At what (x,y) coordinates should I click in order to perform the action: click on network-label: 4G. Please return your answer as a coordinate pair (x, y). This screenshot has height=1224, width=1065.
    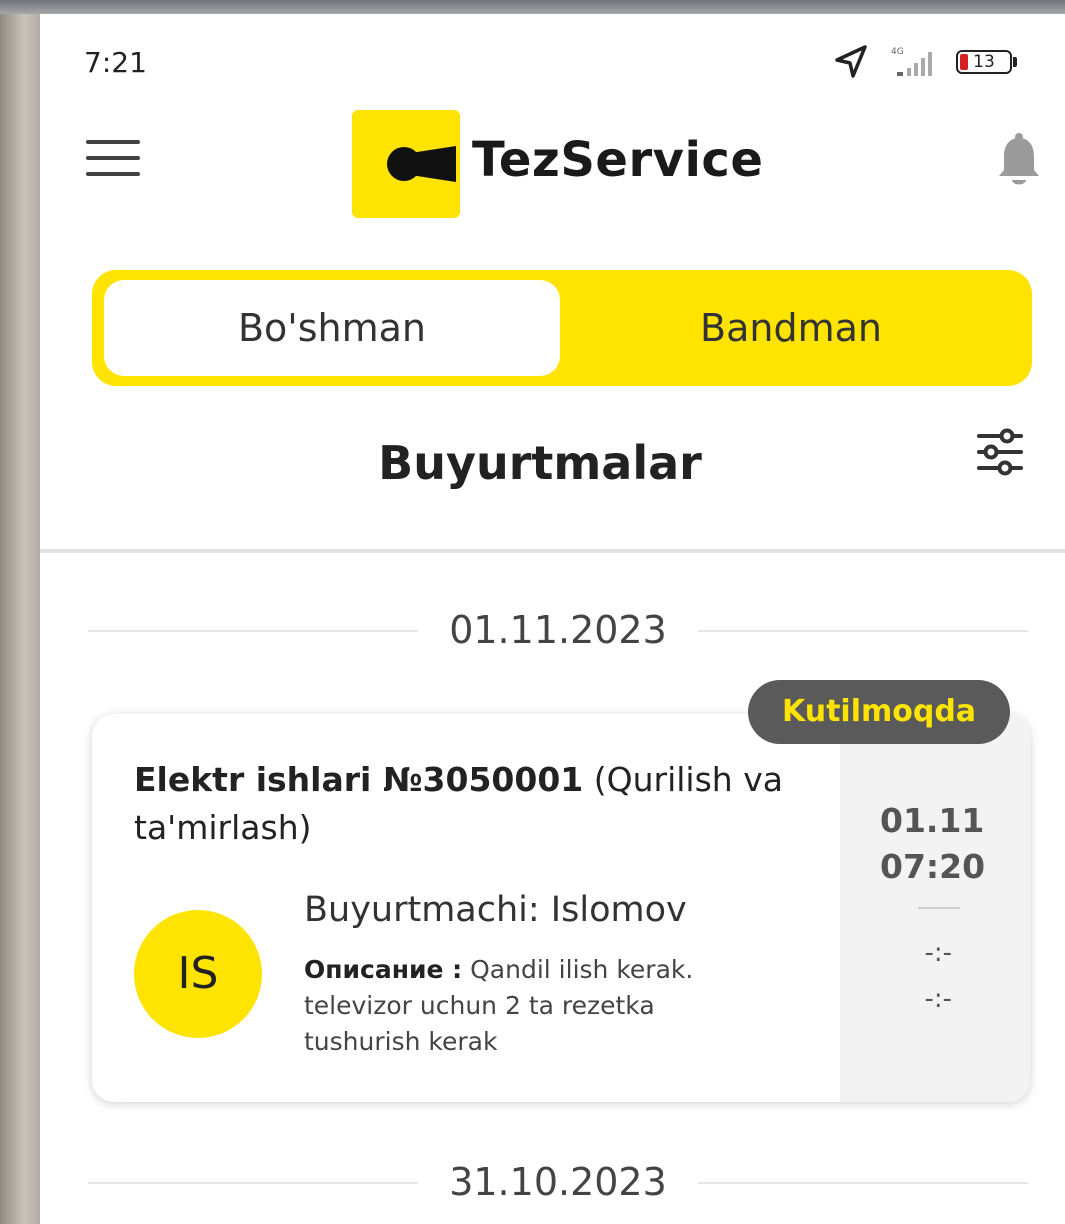
    Looking at the image, I should click on (897, 52).